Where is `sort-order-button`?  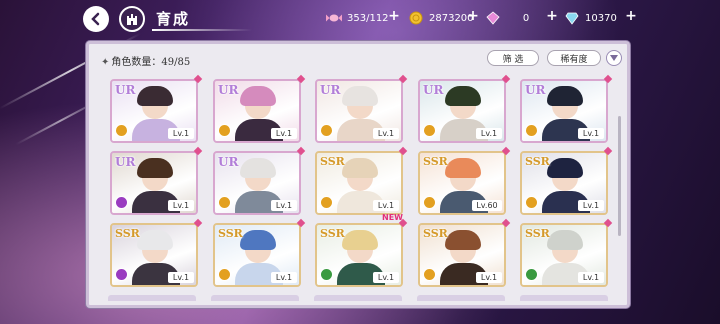 sort-order-button is located at coordinates (614, 58).